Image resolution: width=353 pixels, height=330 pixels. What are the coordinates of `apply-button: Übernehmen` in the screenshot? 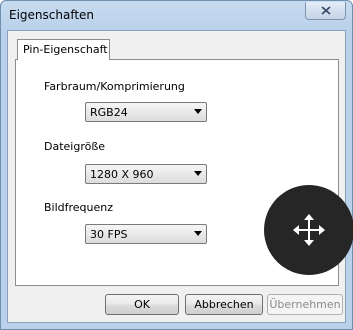 It's located at (305, 304).